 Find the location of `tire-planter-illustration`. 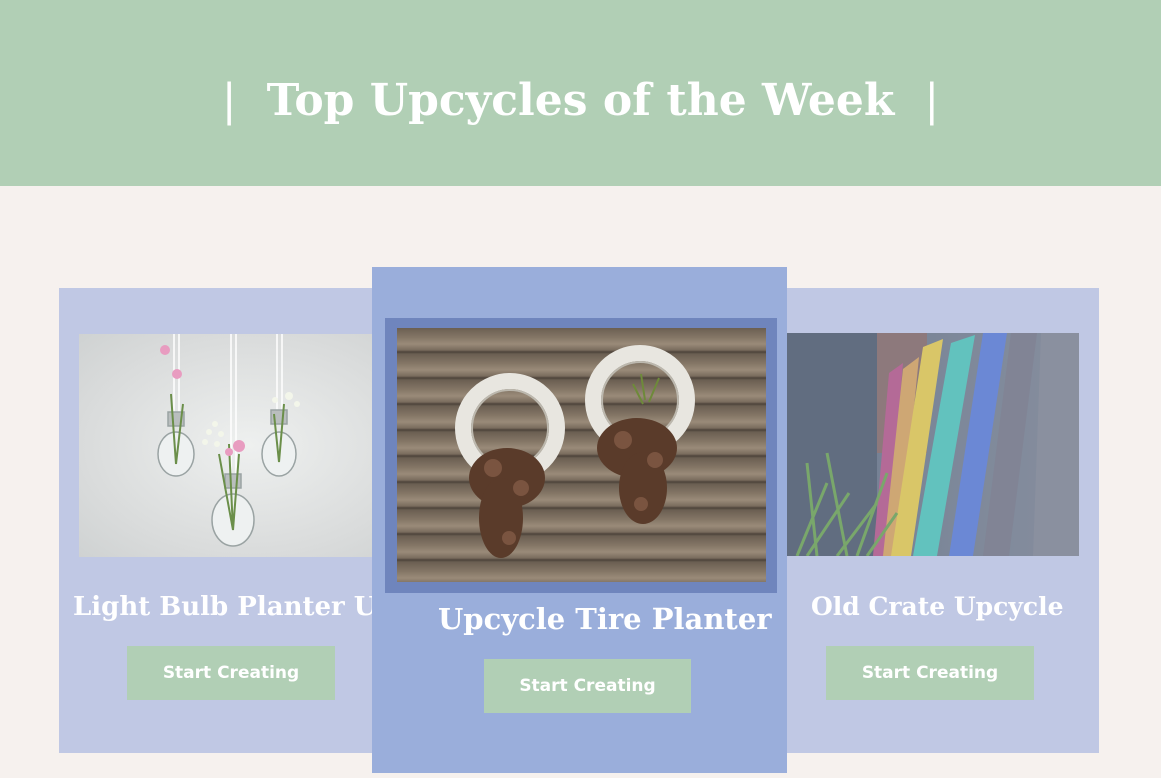

tire-planter-illustration is located at coordinates (575, 451).